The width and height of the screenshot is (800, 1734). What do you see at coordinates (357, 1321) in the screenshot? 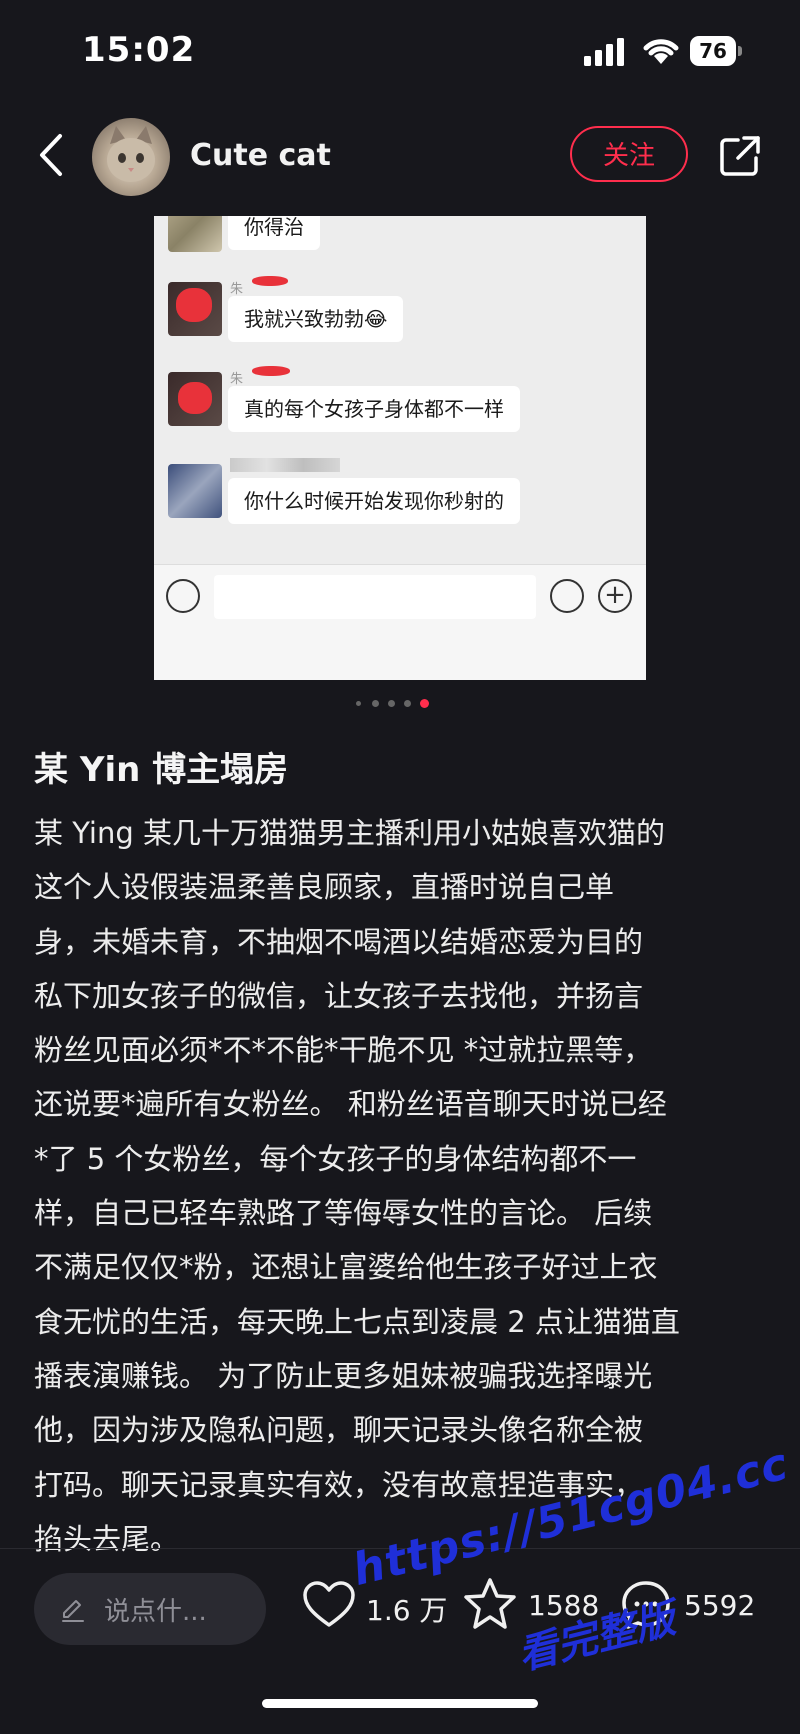
I see `post-body-line: 食无忧的生活，每天晚上七点到凌晨 2 点让猫猫直` at bounding box center [357, 1321].